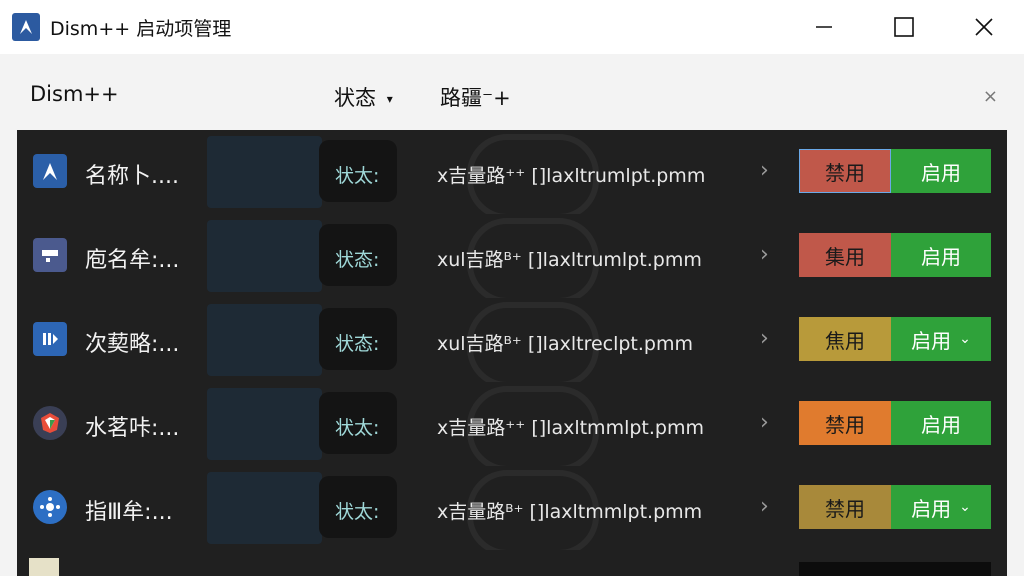  I want to click on item-path: xul吉路ᴮ⁺ []laxltreclpt.pmm, so click(565, 344).